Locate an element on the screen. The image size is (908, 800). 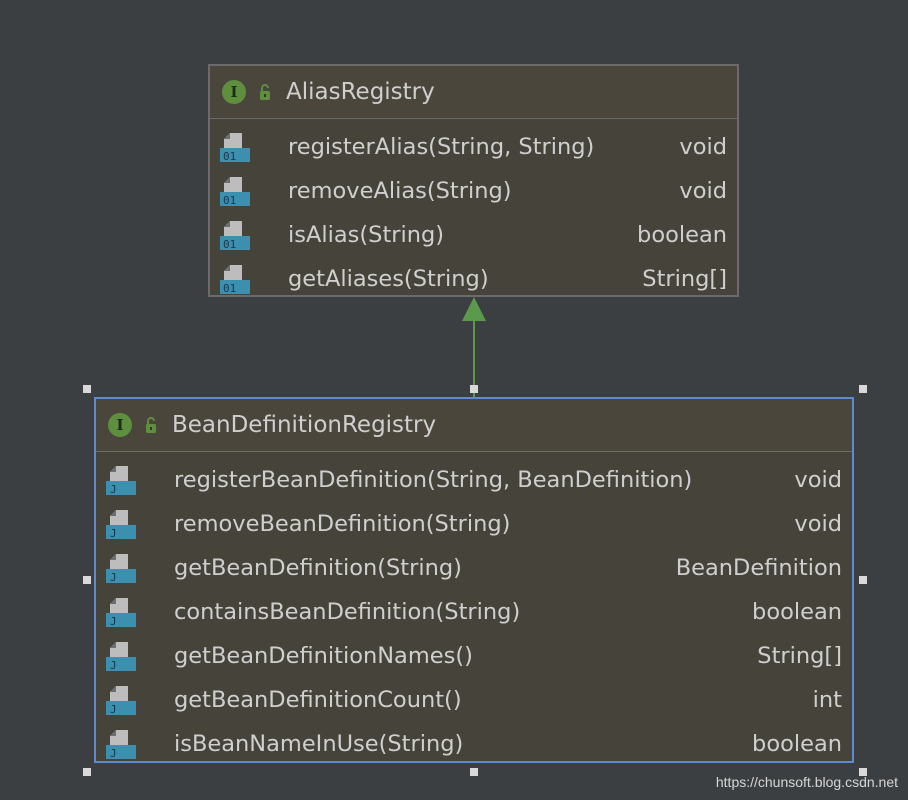
method-row: JgetBeanDefinition(String) BeanDefinition is located at coordinates (474, 568).